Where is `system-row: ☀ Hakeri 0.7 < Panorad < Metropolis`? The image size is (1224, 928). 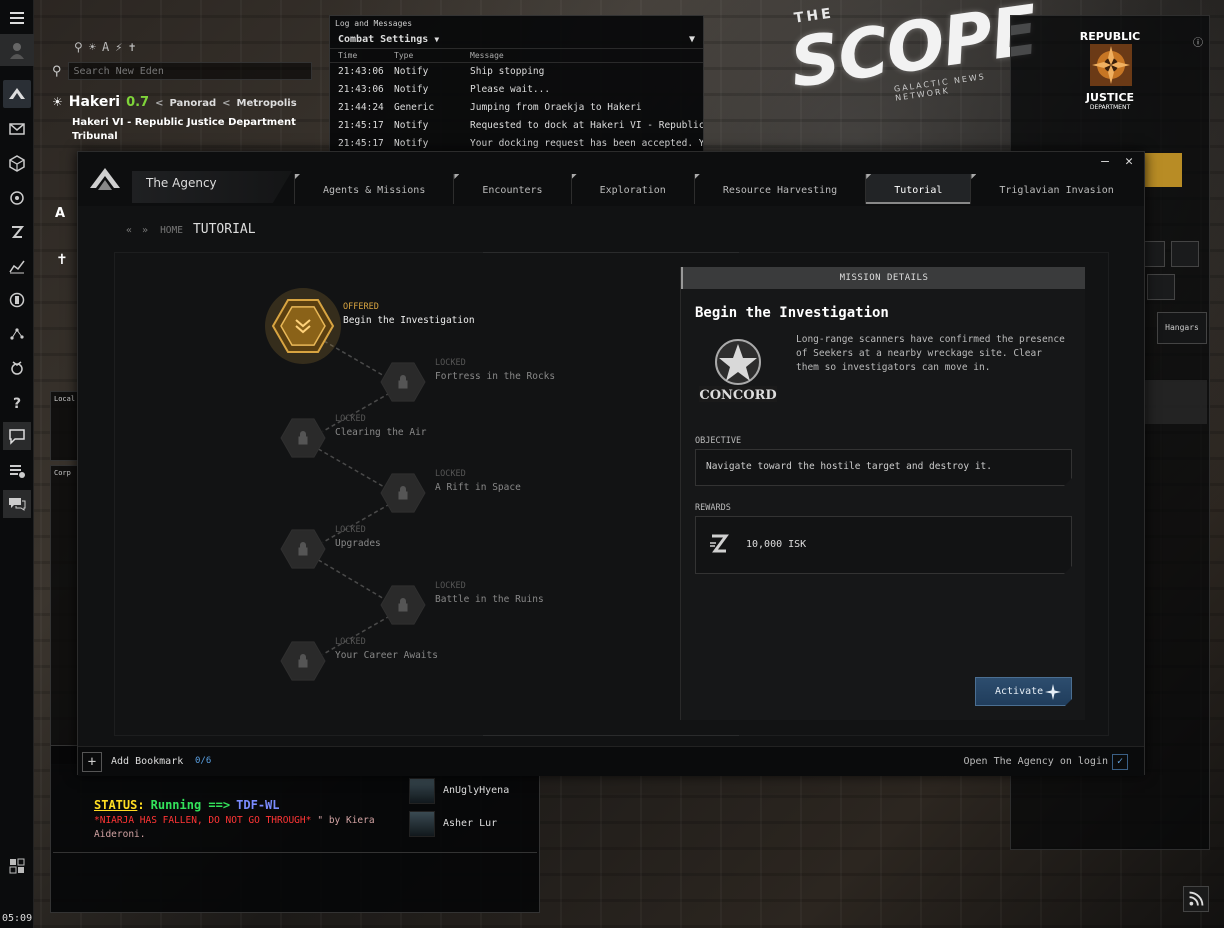 system-row: ☀ Hakeri 0.7 < Panorad < Metropolis is located at coordinates (187, 102).